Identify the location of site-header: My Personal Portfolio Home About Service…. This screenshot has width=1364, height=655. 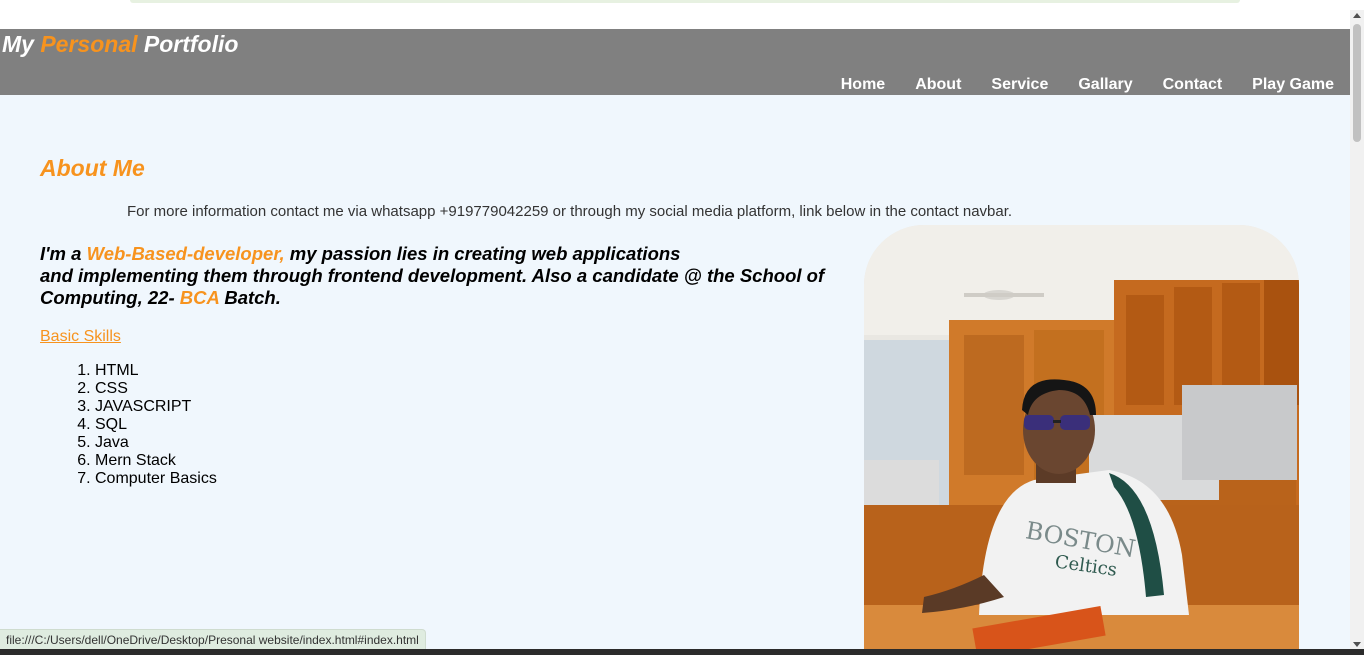
(675, 62).